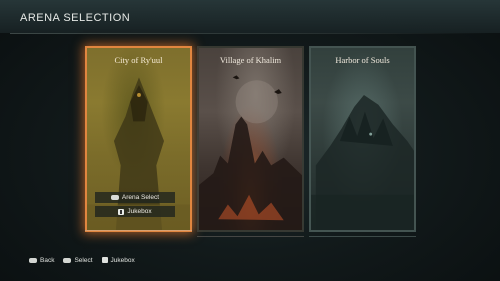 The width and height of the screenshot is (500, 281). What do you see at coordinates (250, 16) in the screenshot?
I see `header-bar: ARENA SELECTION` at bounding box center [250, 16].